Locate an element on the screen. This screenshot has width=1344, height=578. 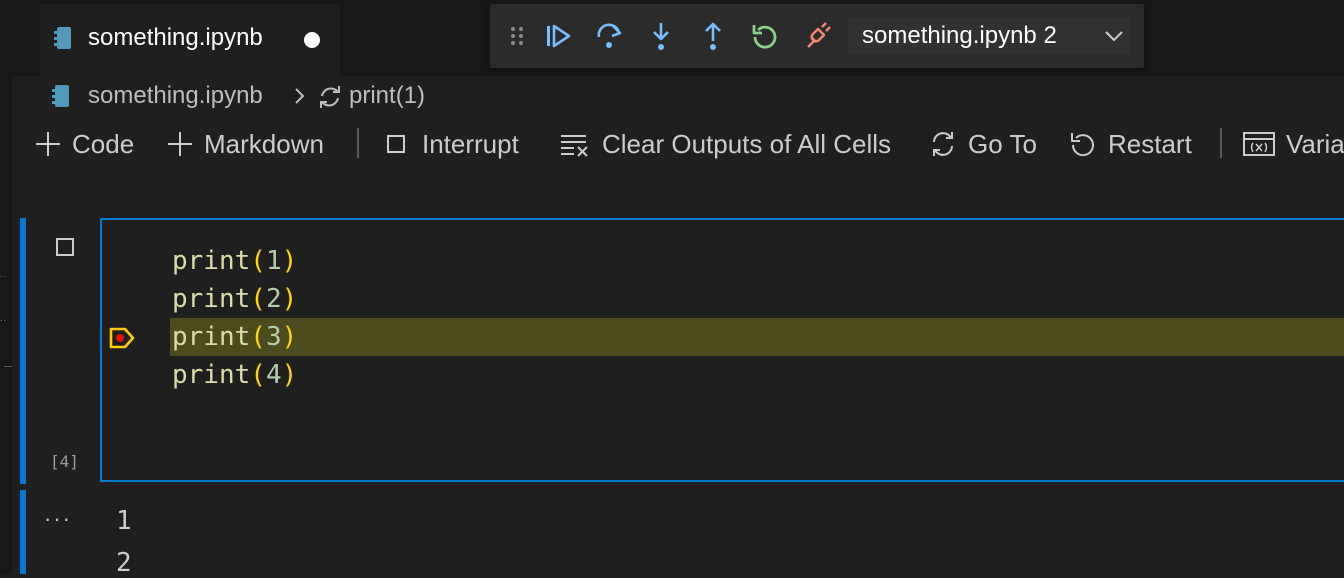
debug-session-label: something.ipynb 2 is located at coordinates (959, 35).